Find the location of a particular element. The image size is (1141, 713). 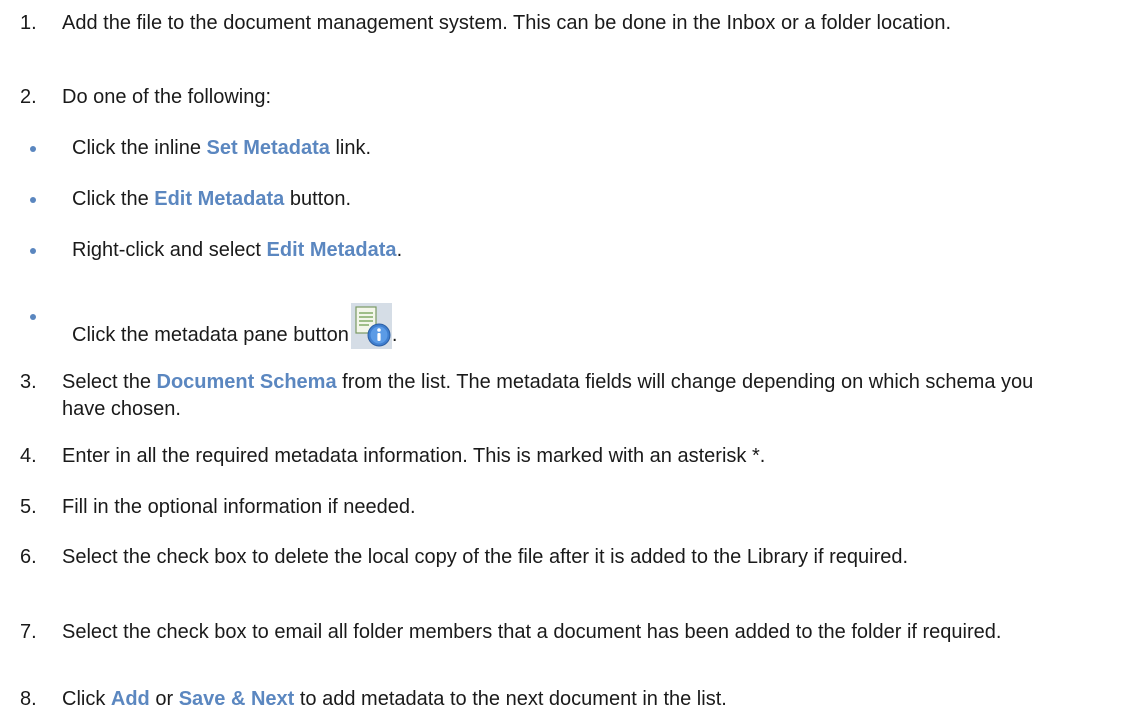

save-next-button-ref: Save & Next is located at coordinates (236, 699).